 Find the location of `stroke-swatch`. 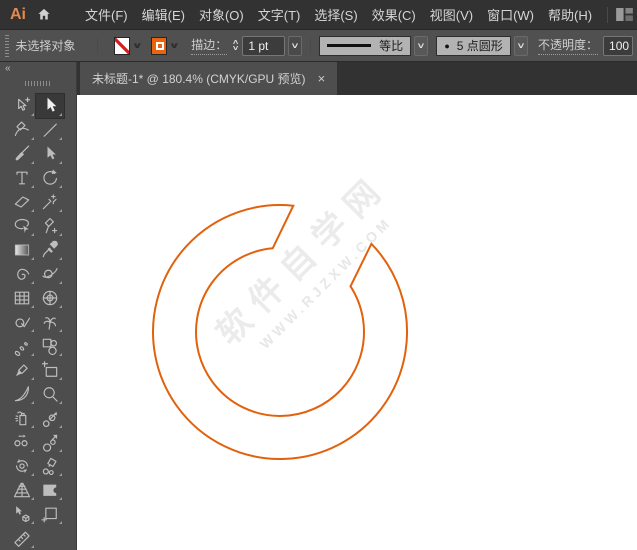

stroke-swatch is located at coordinates (158, 45).